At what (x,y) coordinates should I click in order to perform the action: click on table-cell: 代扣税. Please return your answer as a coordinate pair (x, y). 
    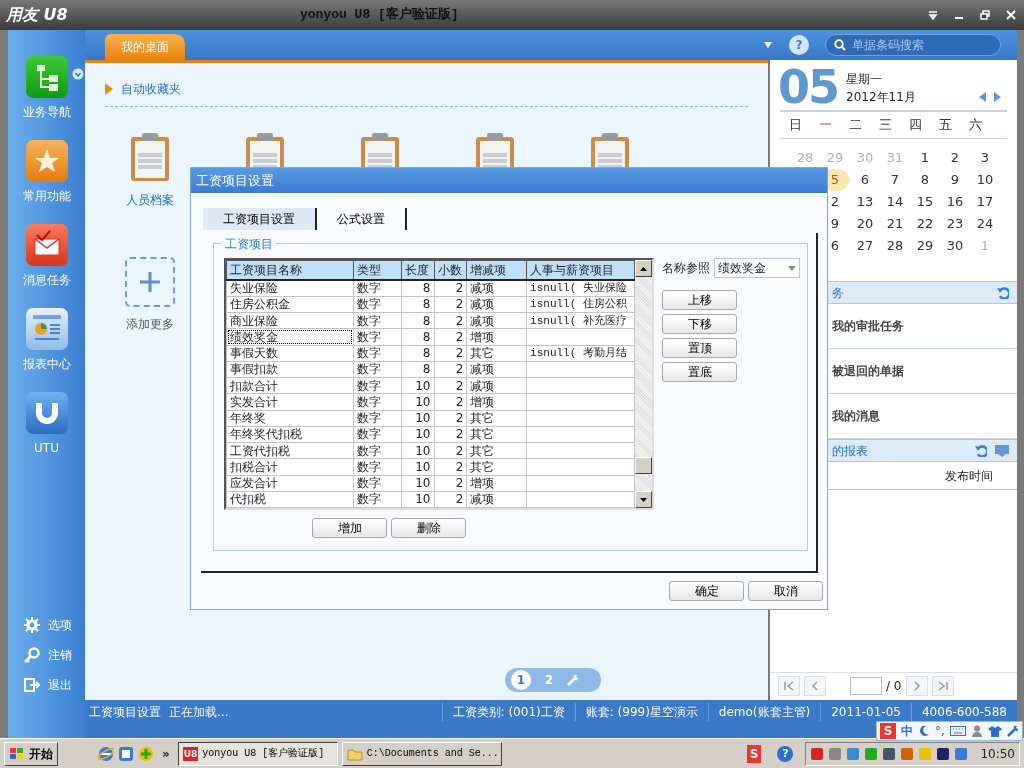
    Looking at the image, I should click on (290, 499).